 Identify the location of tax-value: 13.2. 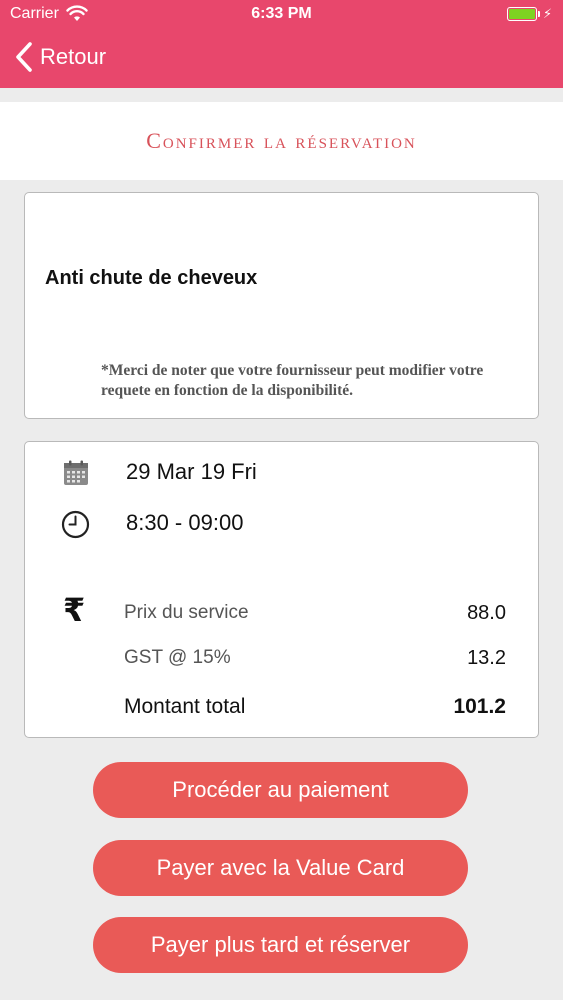
(486, 658).